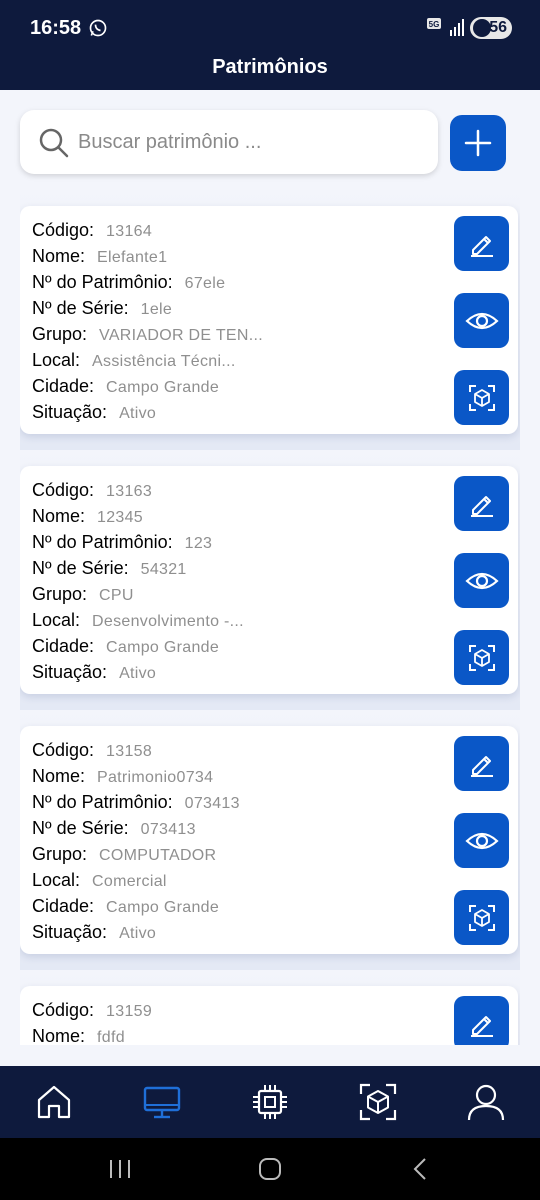  I want to click on field-codigo: Código: 13164, so click(92, 230).